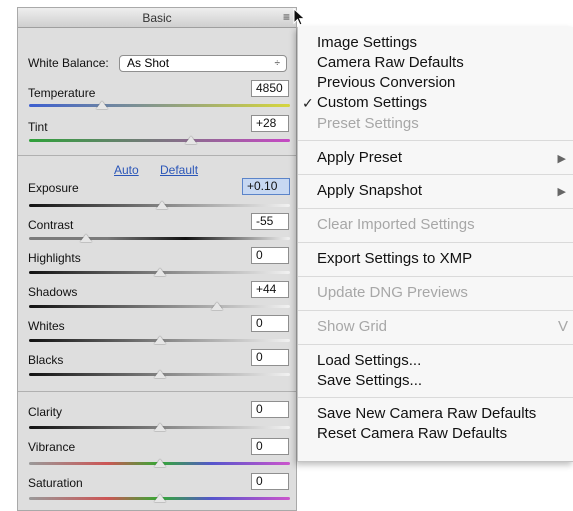 The height and width of the screenshot is (511, 573). Describe the element at coordinates (148, 63) in the screenshot. I see `white-balance-value: As Shot` at that location.